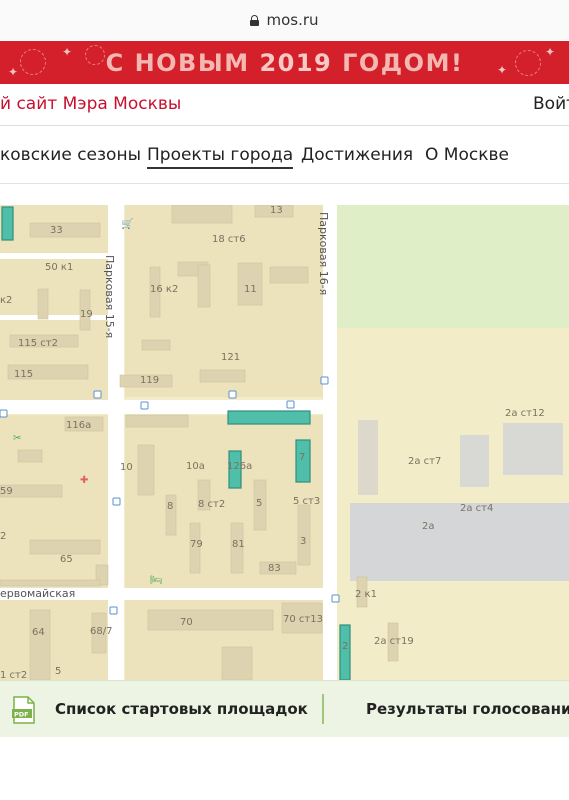  I want to click on building-label: 64, so click(38, 632).